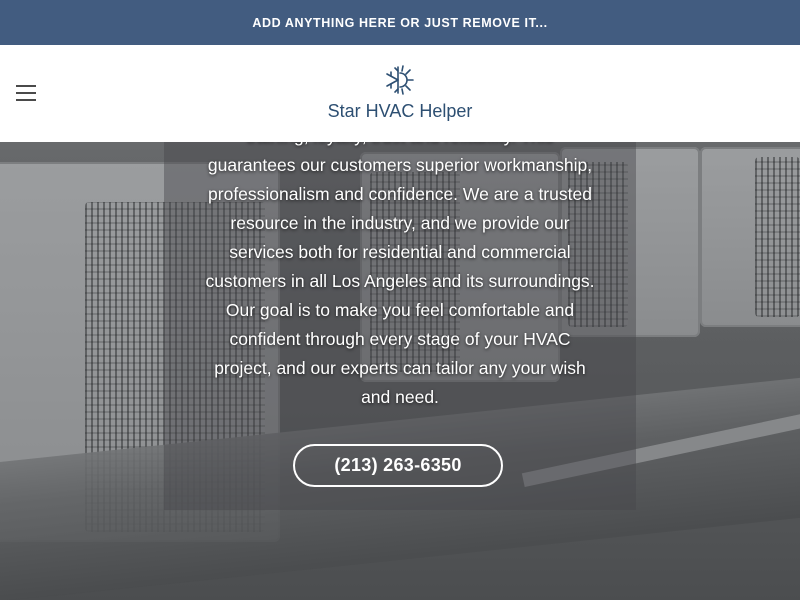 Image resolution: width=800 pixels, height=600 pixels. What do you see at coordinates (398, 465) in the screenshot?
I see `phone-call-button: (213) 263-6350` at bounding box center [398, 465].